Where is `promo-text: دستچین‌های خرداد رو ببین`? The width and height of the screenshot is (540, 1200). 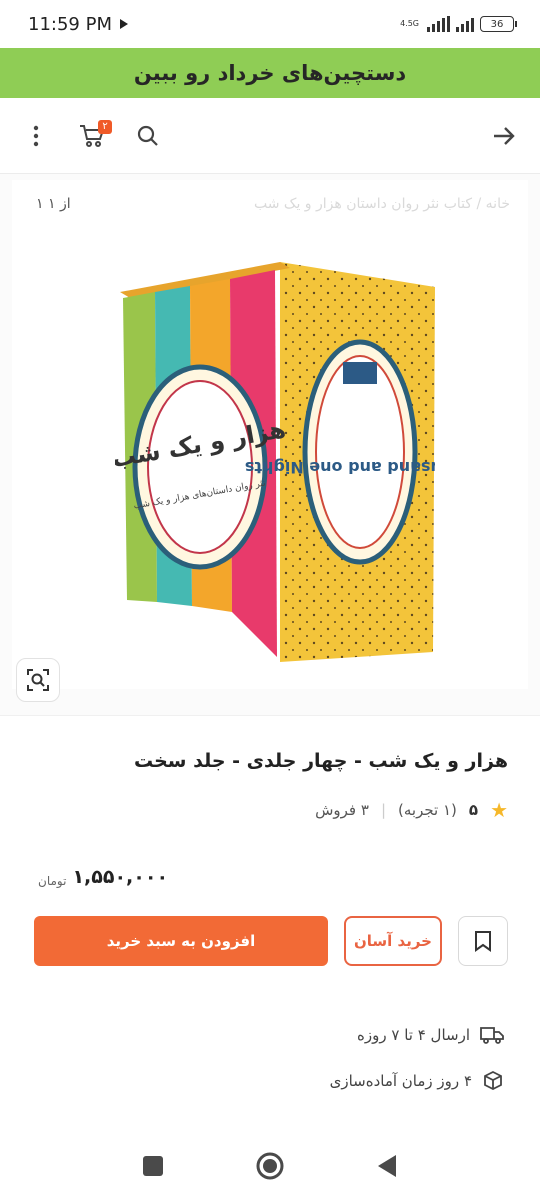
promo-text: دستچین‌های خرداد رو ببین is located at coordinates (270, 73).